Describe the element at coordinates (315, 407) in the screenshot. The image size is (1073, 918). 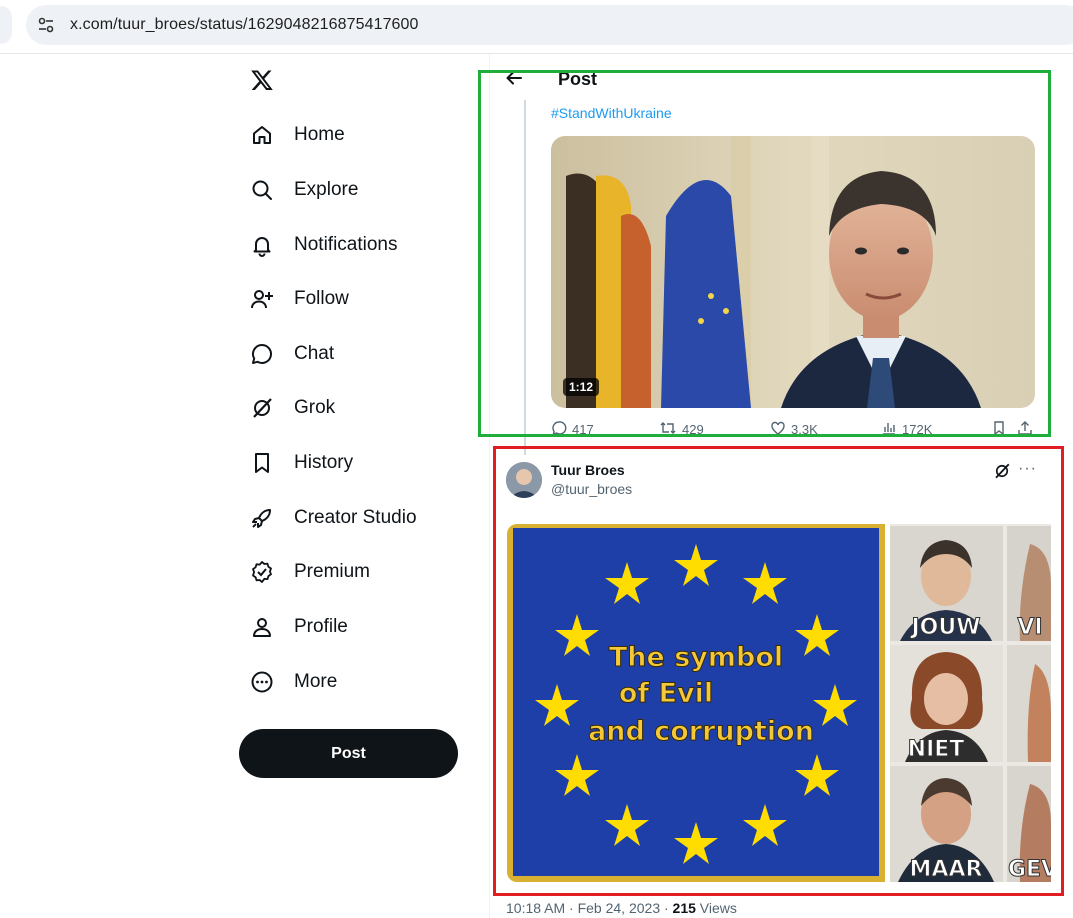
I see `nav-label: Grok` at that location.